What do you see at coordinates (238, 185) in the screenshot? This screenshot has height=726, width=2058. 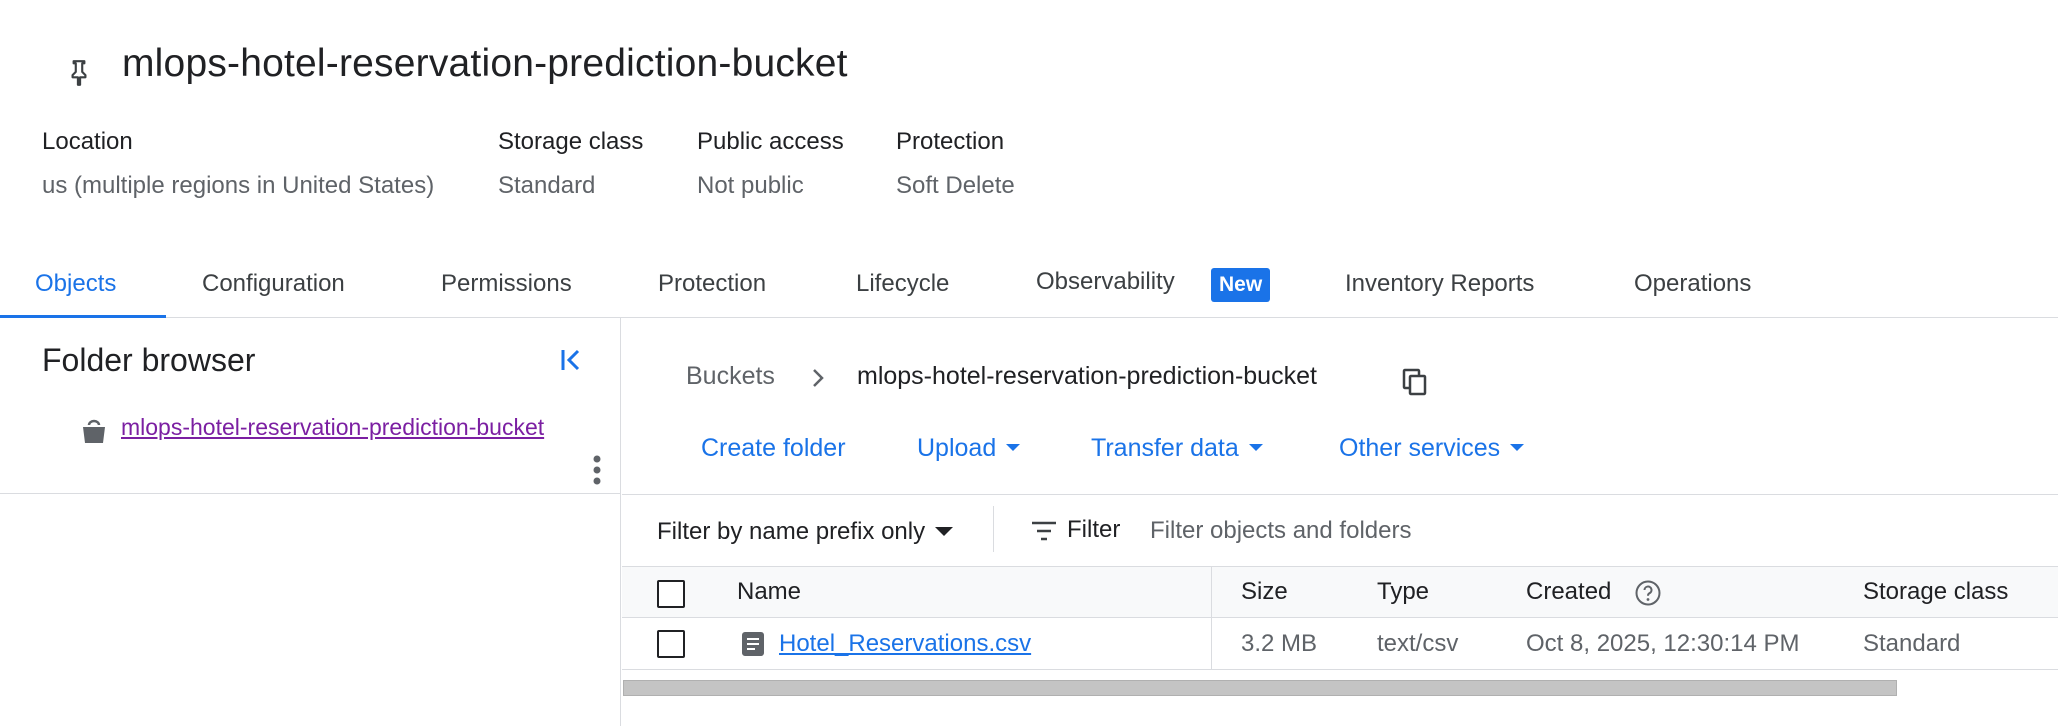 I see `location-value: us (multiple regions in United States)` at bounding box center [238, 185].